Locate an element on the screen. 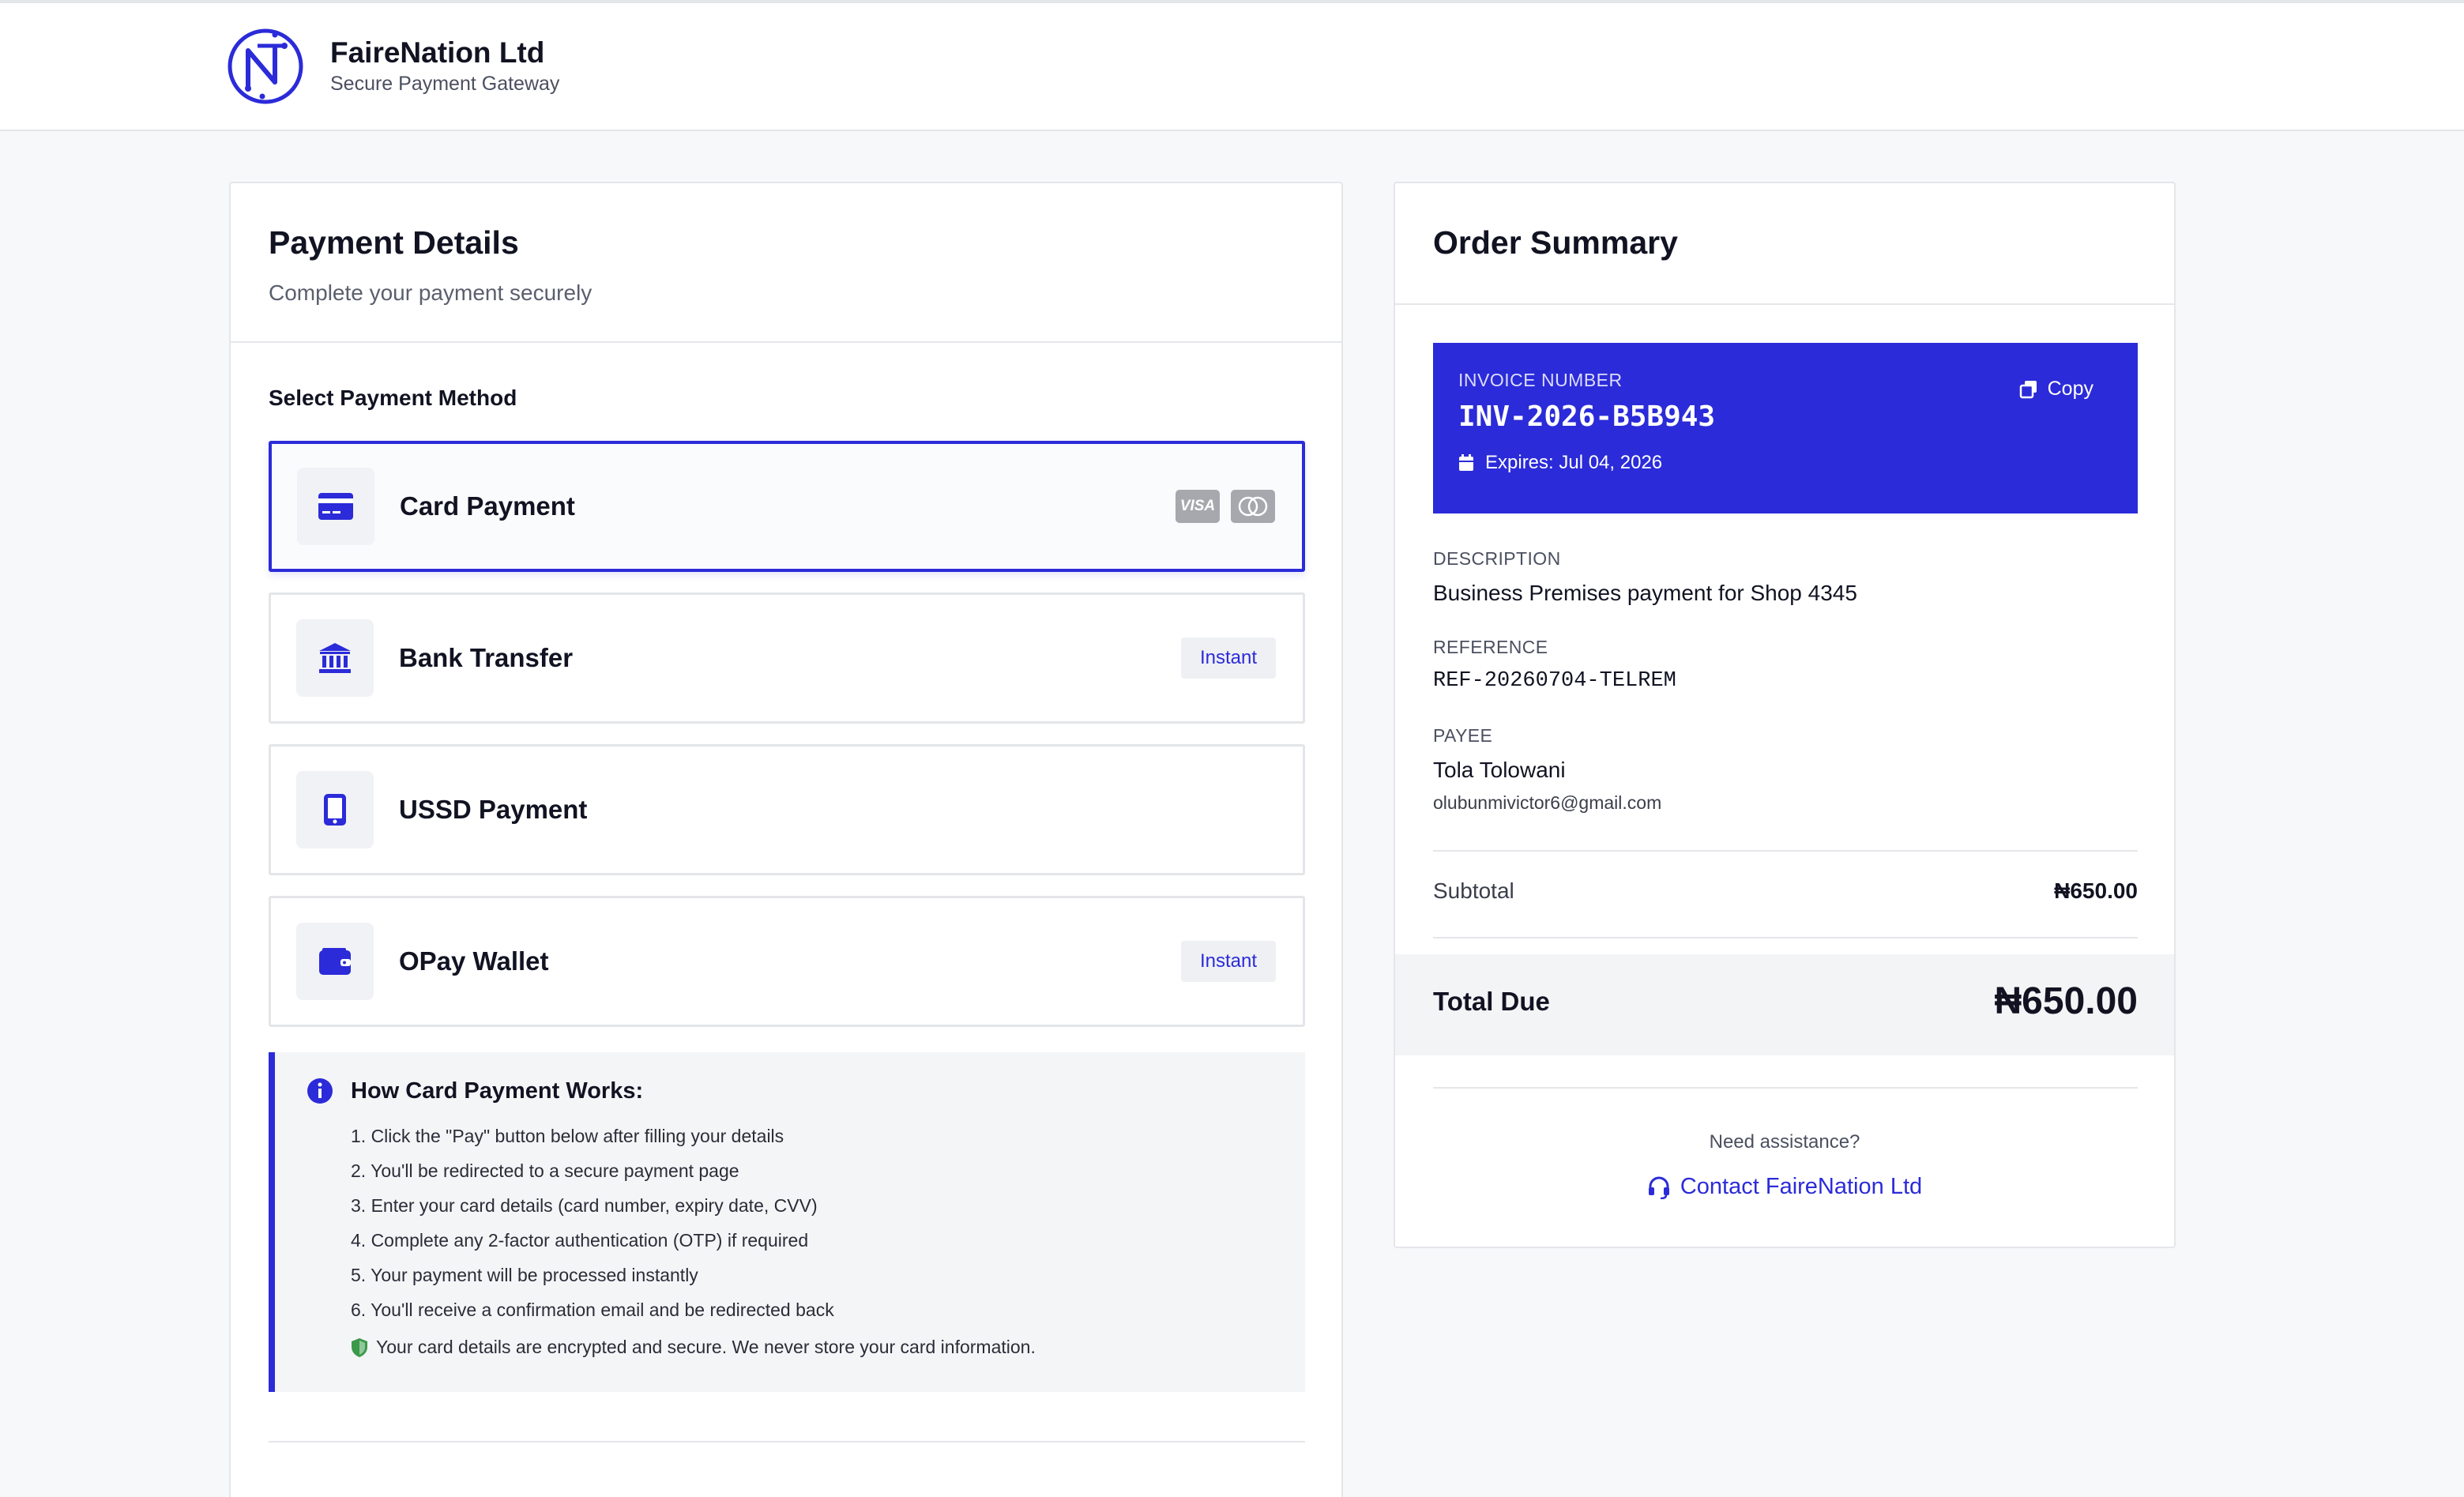 This screenshot has height=1497, width=2464. reference-block: REFERENCE REF-20260704-TELREM is located at coordinates (1554, 665).